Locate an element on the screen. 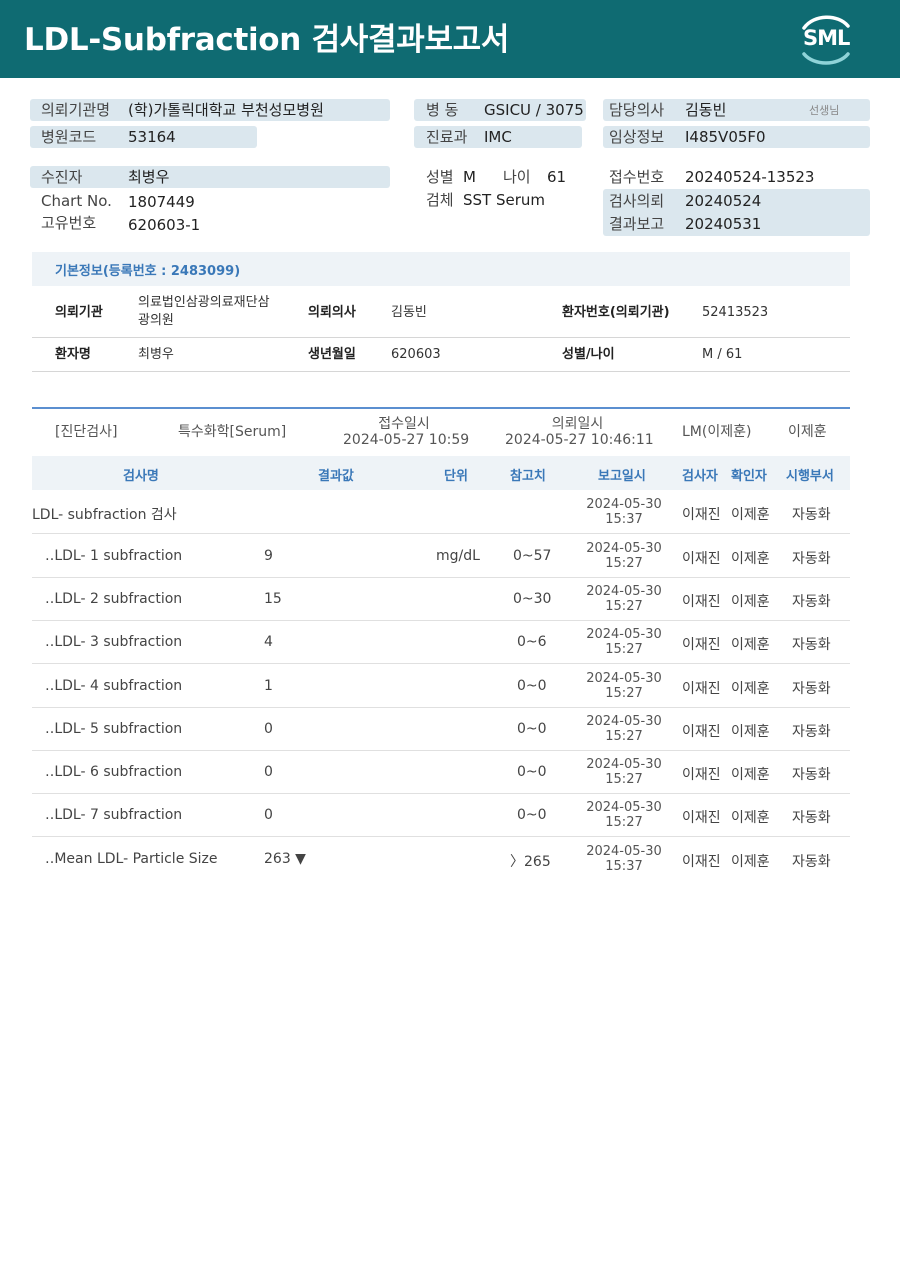 The width and height of the screenshot is (900, 1271). lm-name: LM(이제훈) is located at coordinates (717, 432).